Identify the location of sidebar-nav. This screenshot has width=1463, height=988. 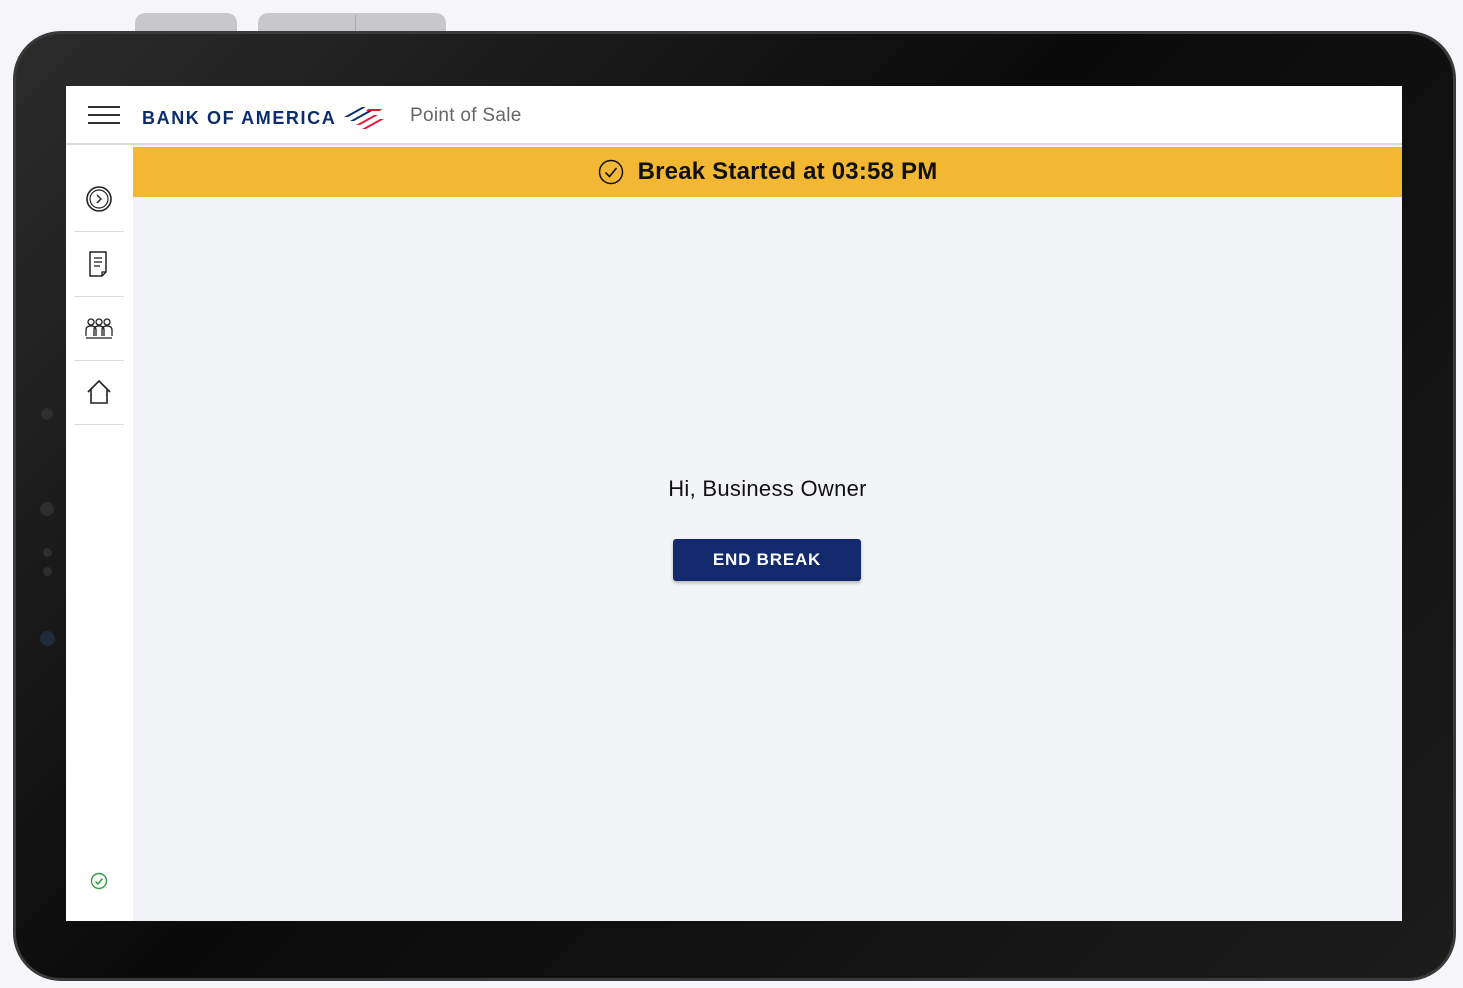
(99, 533).